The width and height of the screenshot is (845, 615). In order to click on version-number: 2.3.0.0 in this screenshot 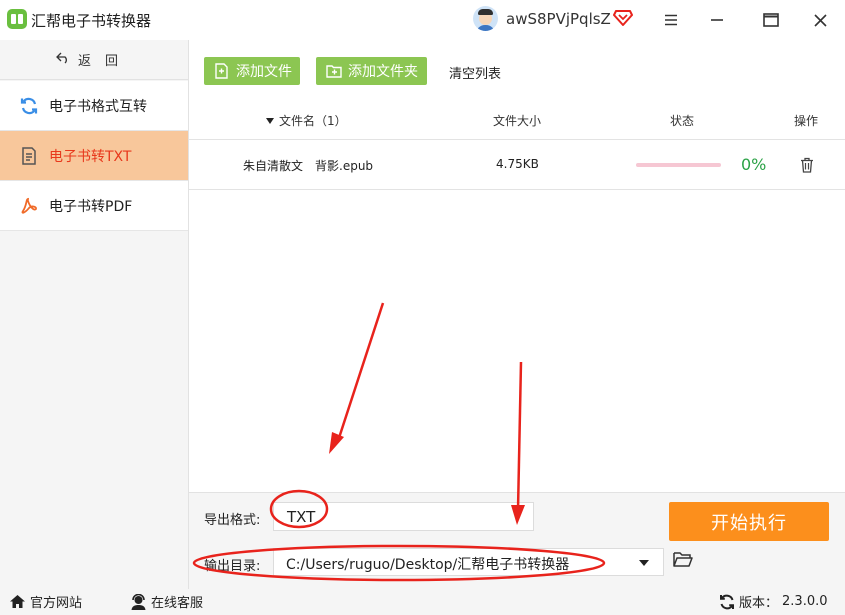, I will do `click(805, 601)`.